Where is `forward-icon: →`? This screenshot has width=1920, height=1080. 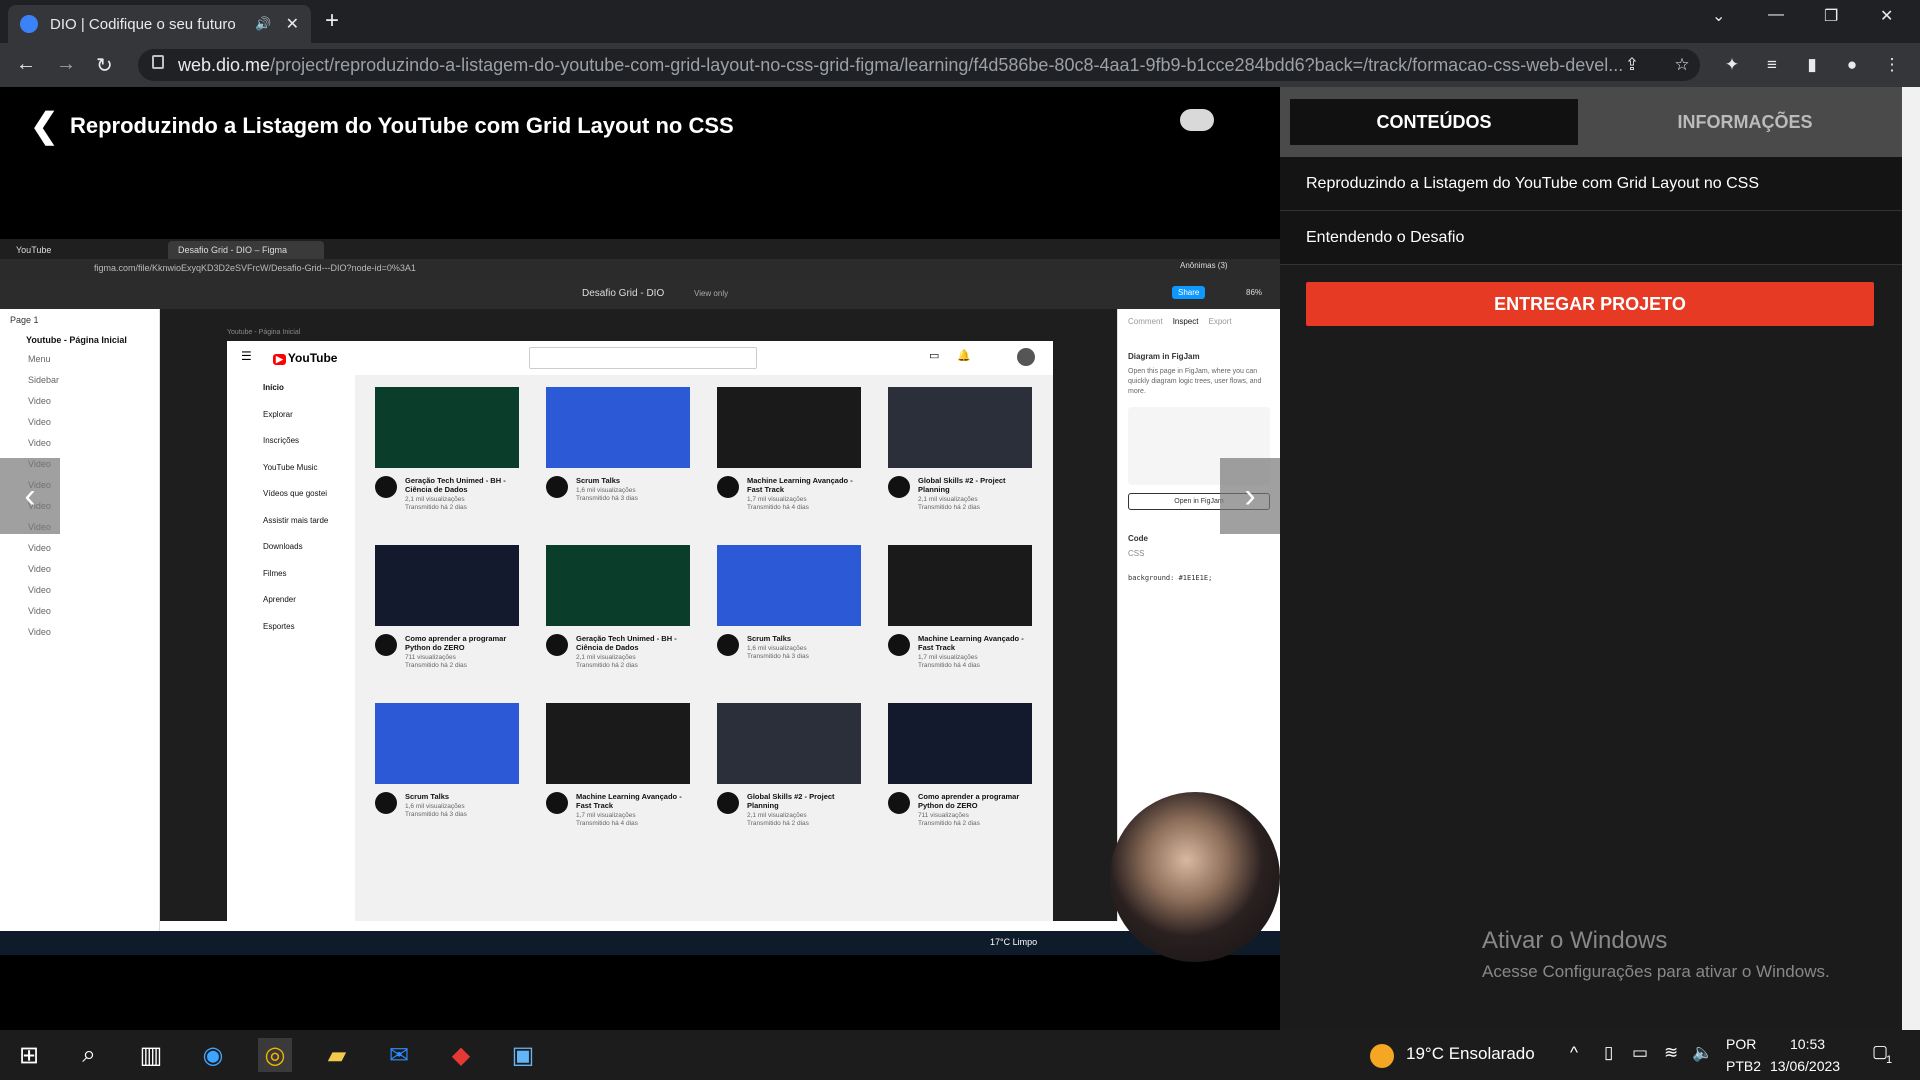 forward-icon: → is located at coordinates (66, 64).